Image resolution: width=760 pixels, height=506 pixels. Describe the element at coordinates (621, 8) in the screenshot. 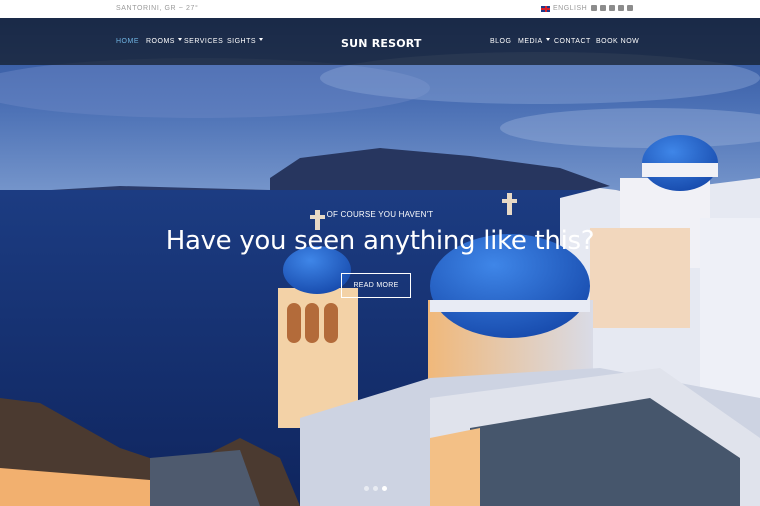

I see `instagram-icon` at that location.